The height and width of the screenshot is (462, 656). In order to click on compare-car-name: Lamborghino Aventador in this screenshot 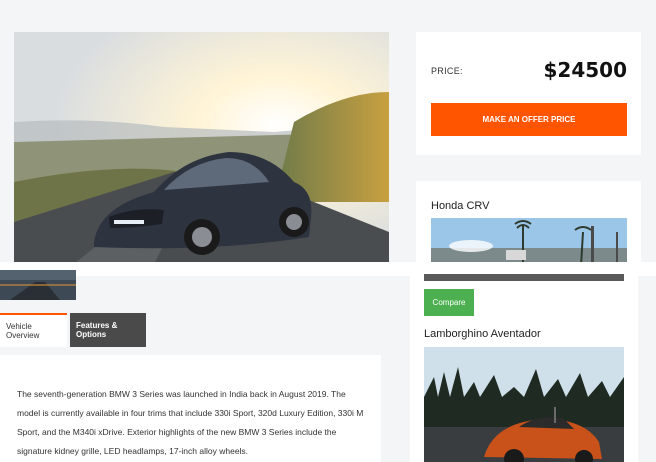, I will do `click(482, 334)`.